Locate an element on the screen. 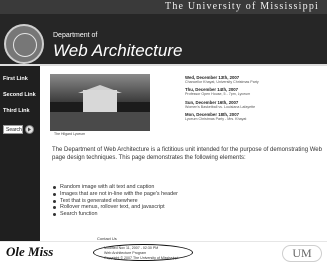 This screenshot has width=327, height=264. search-go-button is located at coordinates (29, 129).